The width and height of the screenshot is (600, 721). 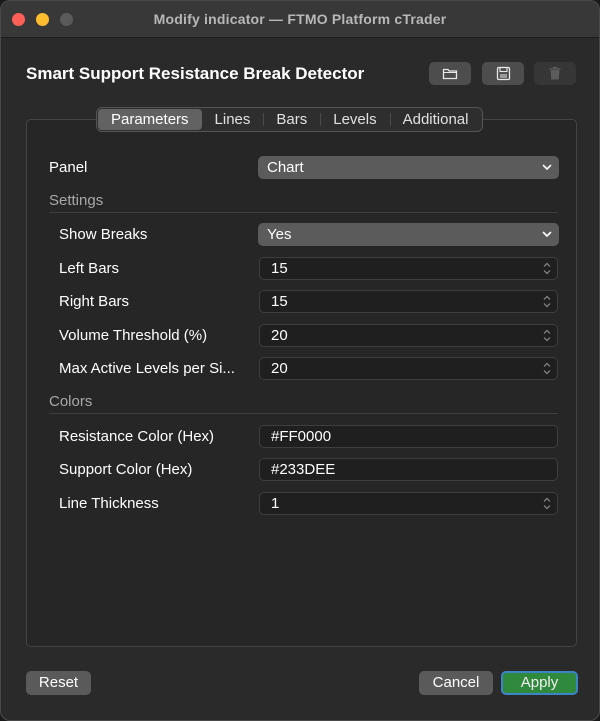 I want to click on panel-label: Panel, so click(x=68, y=167).